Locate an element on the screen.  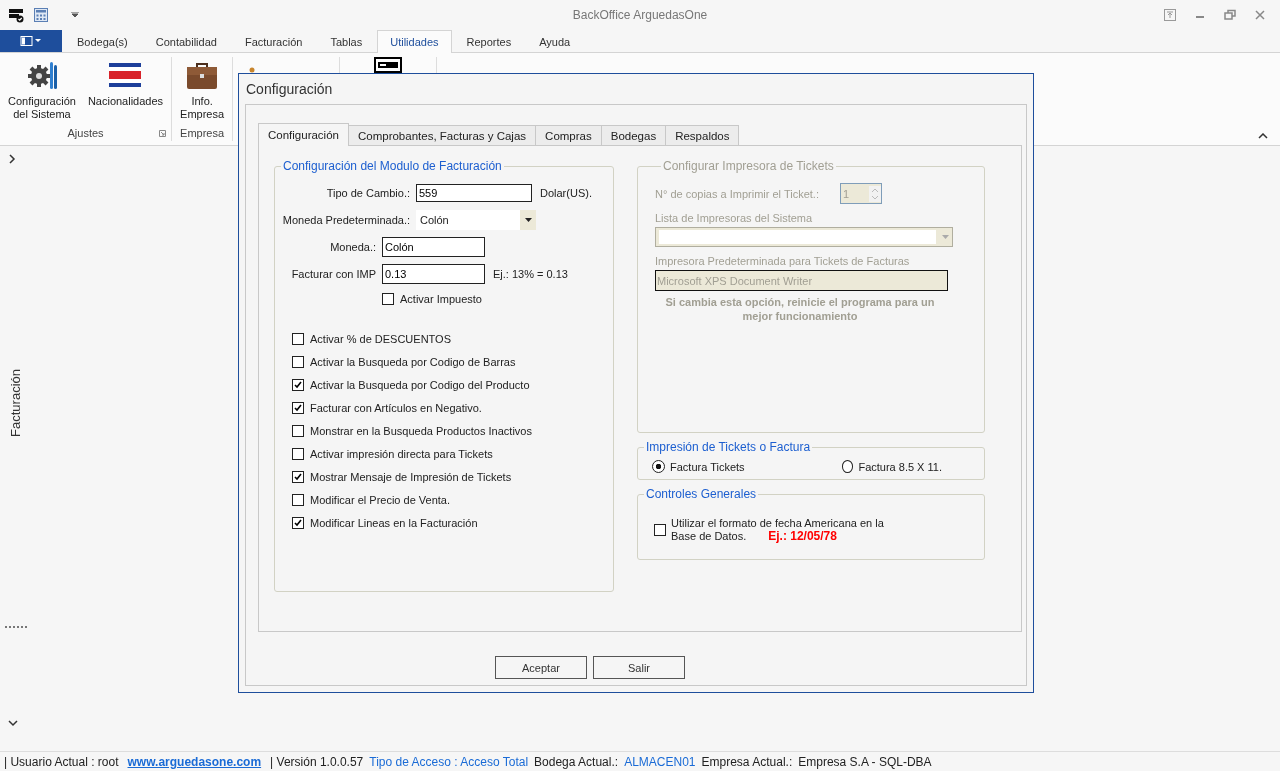
dialog-tab: Compras is located at coordinates (568, 135).